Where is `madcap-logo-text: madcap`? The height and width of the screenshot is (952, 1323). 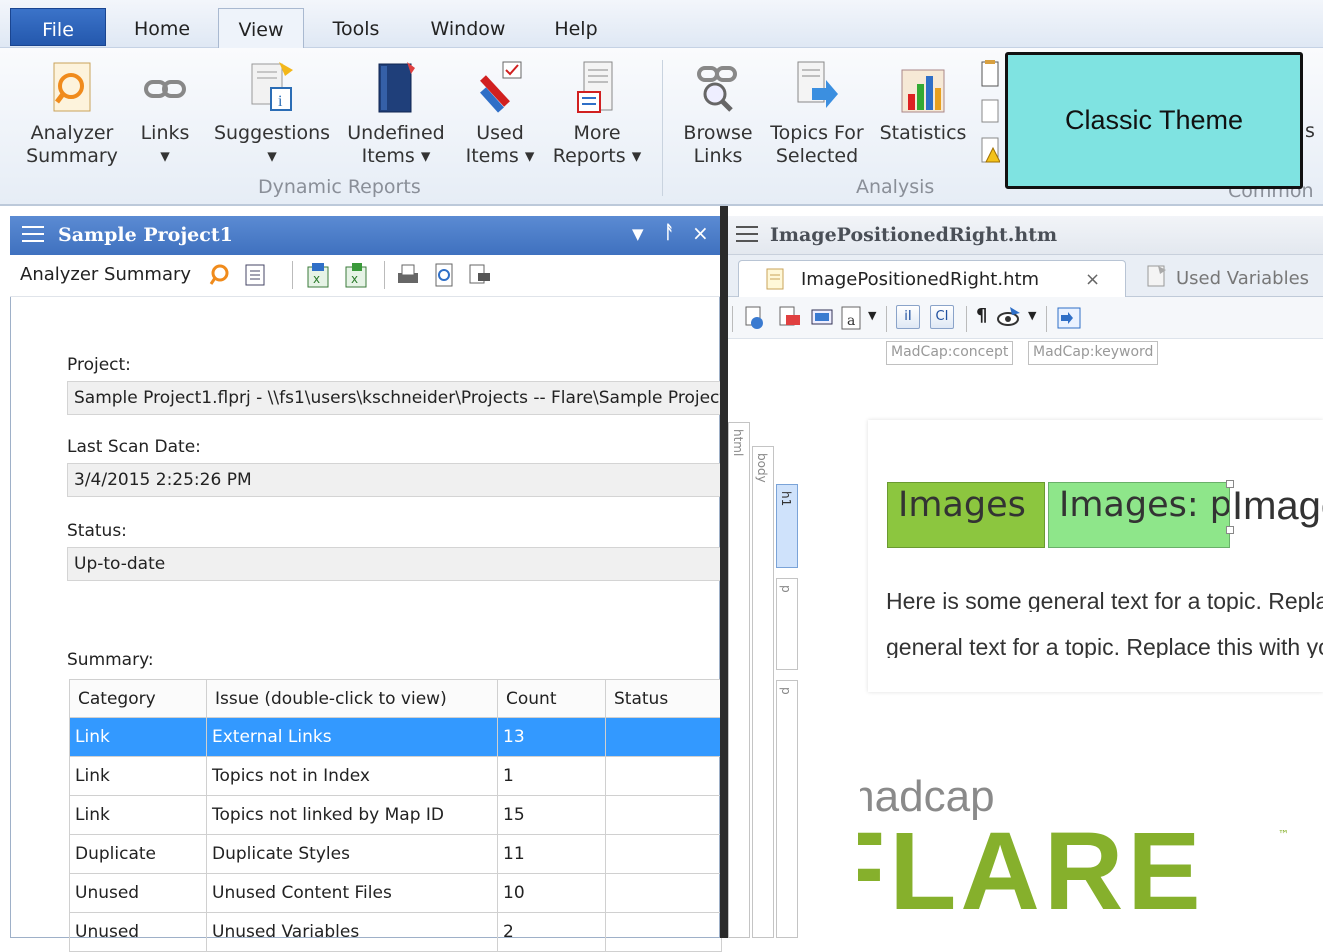
madcap-logo-text: madcap is located at coordinates (927, 799).